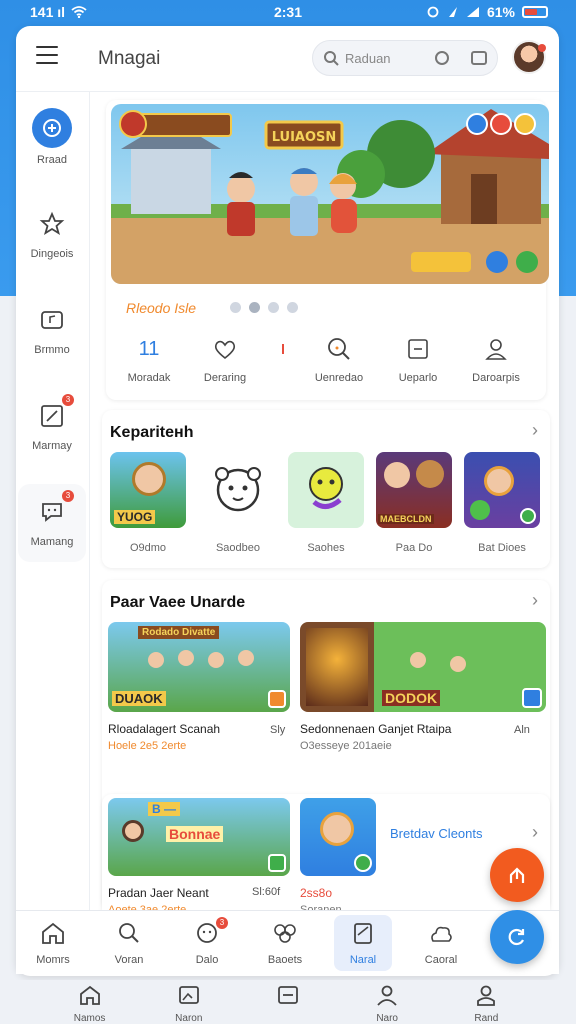 The height and width of the screenshot is (1024, 576). I want to click on game-art-text: DUAOK, so click(139, 698).